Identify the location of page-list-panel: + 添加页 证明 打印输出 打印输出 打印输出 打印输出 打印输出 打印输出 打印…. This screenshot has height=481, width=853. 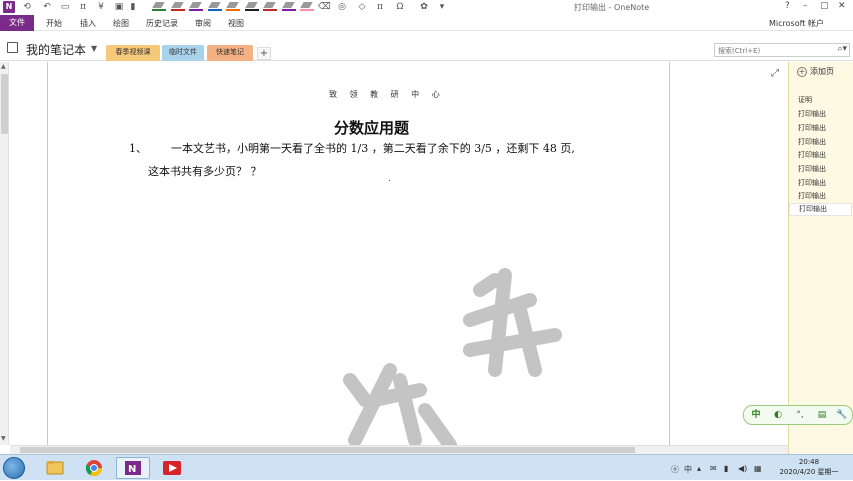
(820, 258).